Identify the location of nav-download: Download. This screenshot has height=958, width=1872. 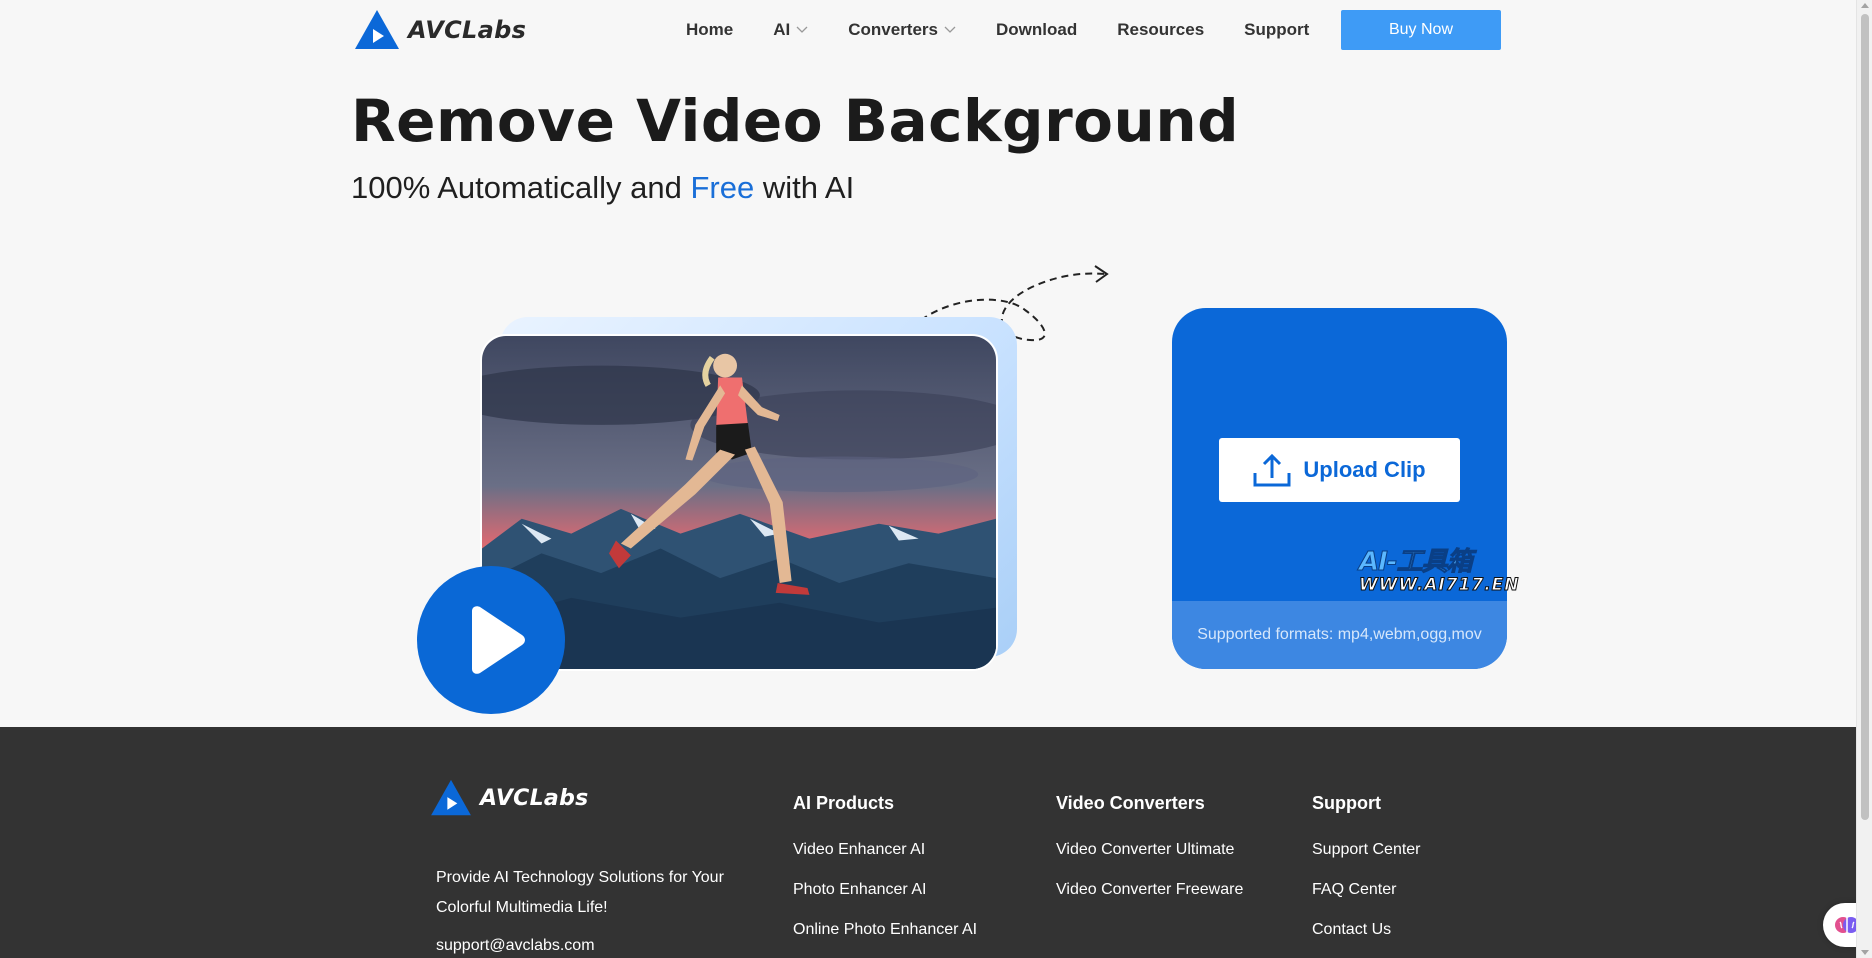
(1036, 30).